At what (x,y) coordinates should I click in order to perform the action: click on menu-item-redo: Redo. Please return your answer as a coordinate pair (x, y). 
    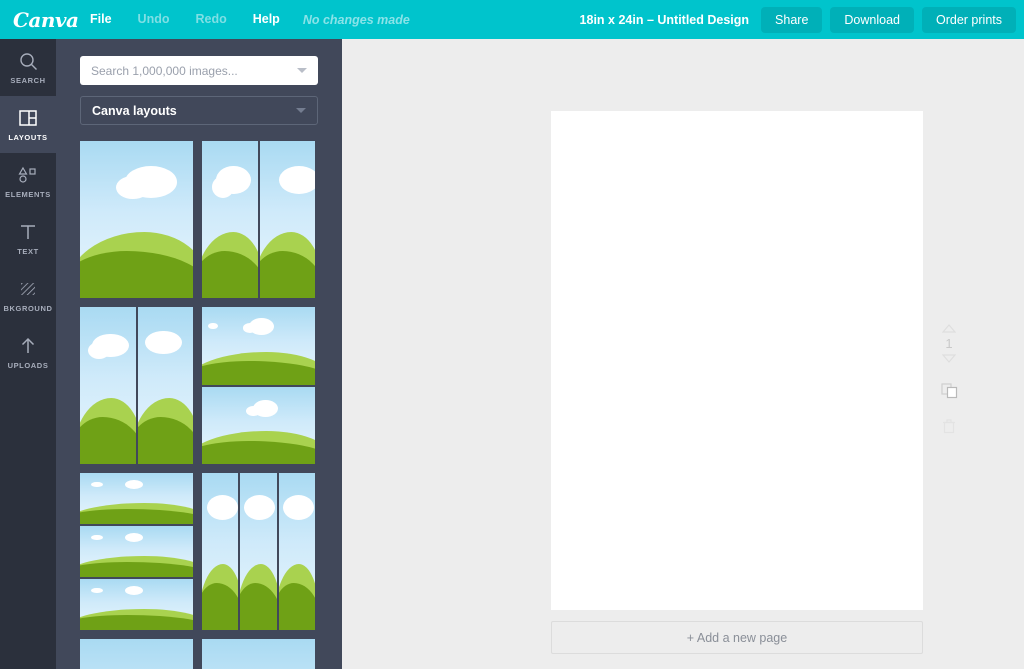
    Looking at the image, I should click on (210, 19).